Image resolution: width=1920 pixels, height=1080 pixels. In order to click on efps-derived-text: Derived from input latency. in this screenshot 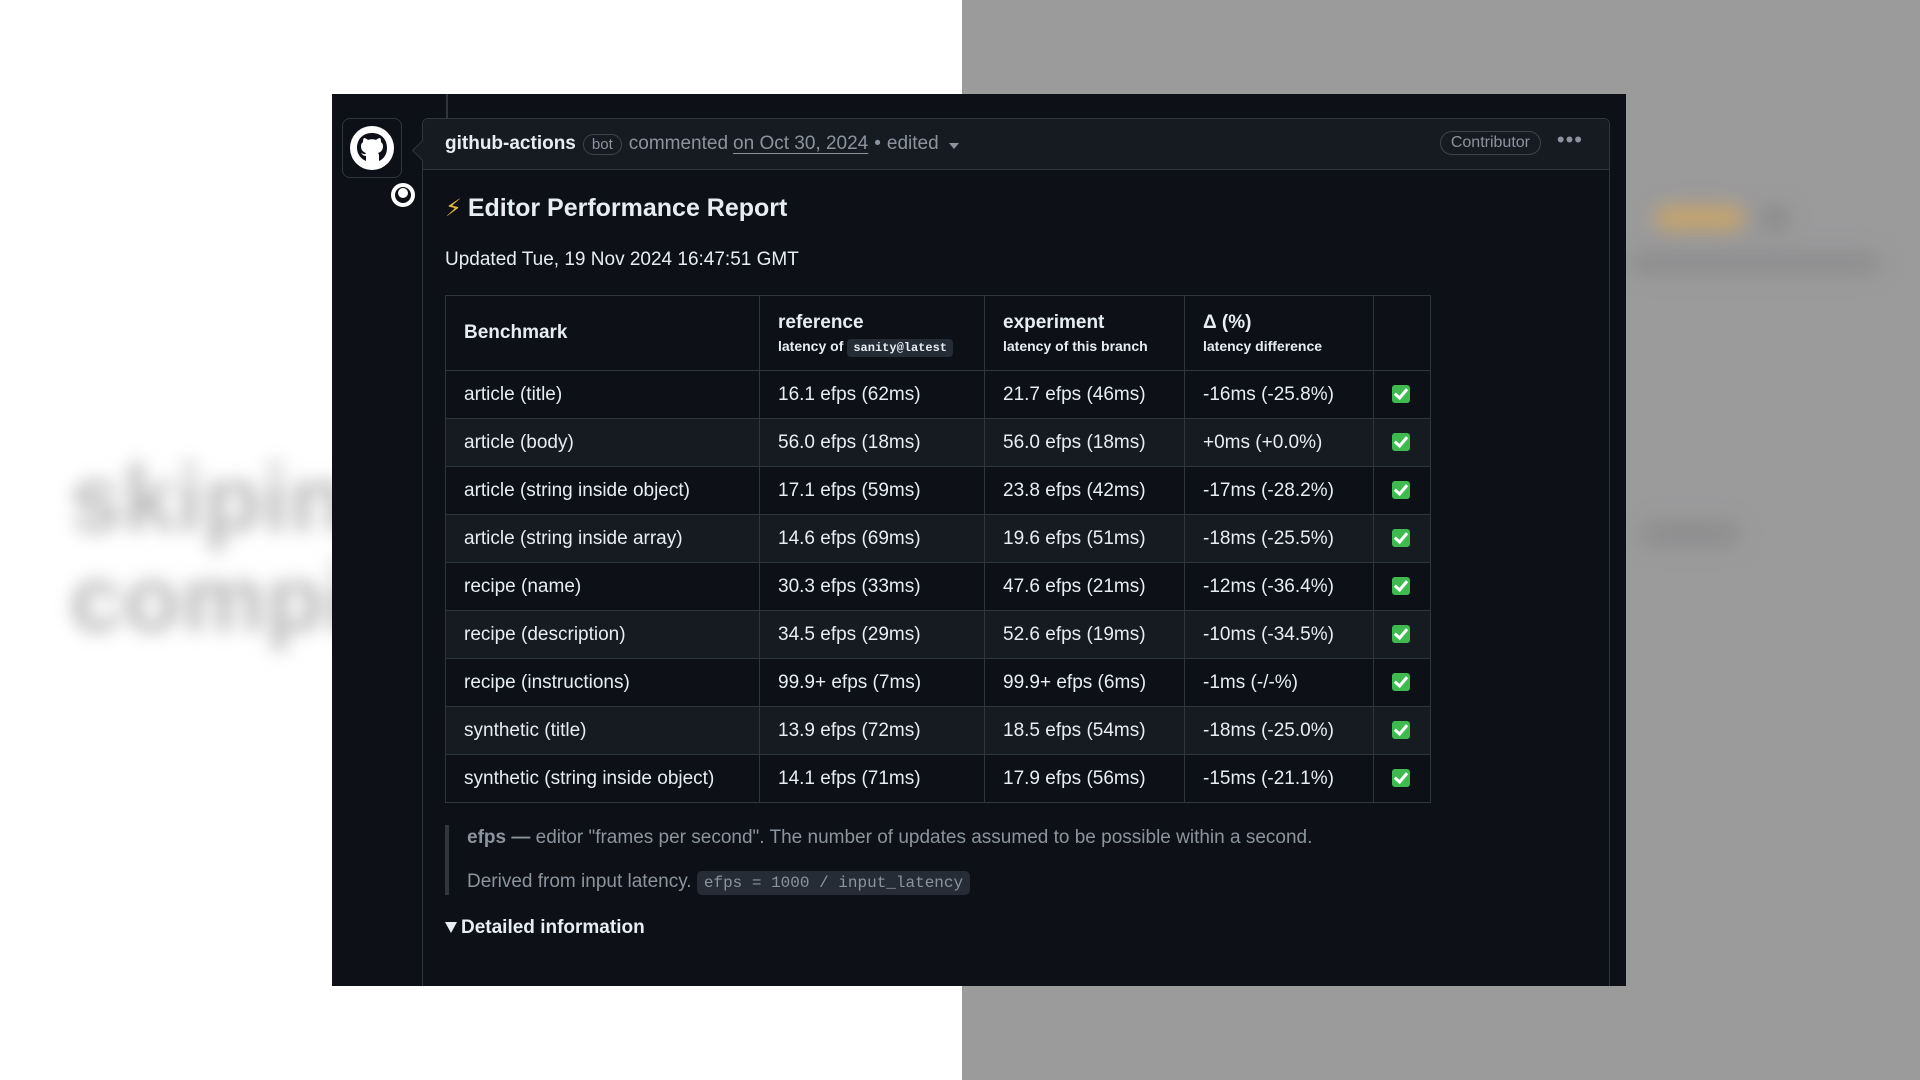, I will do `click(579, 881)`.